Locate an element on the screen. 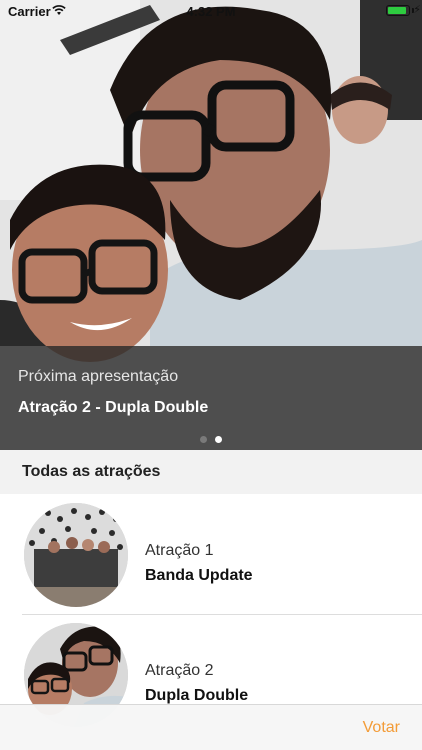  bottom-toolbar: Votar is located at coordinates (211, 727).